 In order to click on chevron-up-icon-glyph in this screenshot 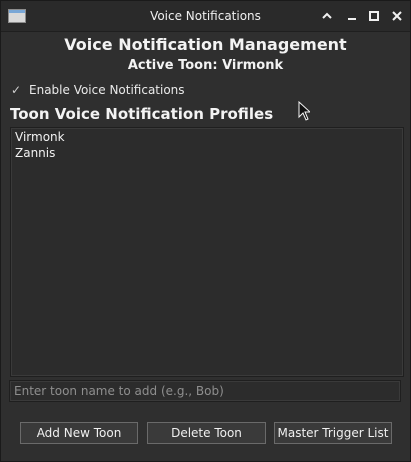, I will do `click(327, 15)`.